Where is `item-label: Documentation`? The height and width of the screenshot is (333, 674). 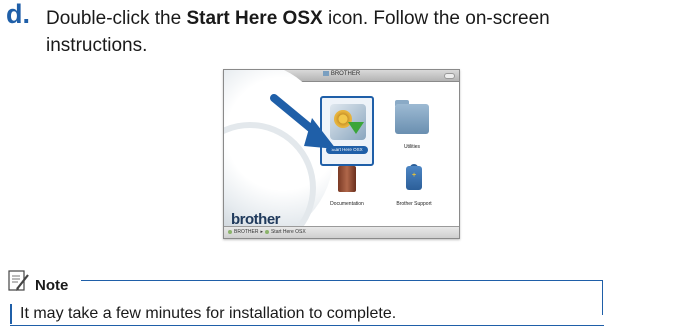
item-label: Documentation is located at coordinates (347, 204).